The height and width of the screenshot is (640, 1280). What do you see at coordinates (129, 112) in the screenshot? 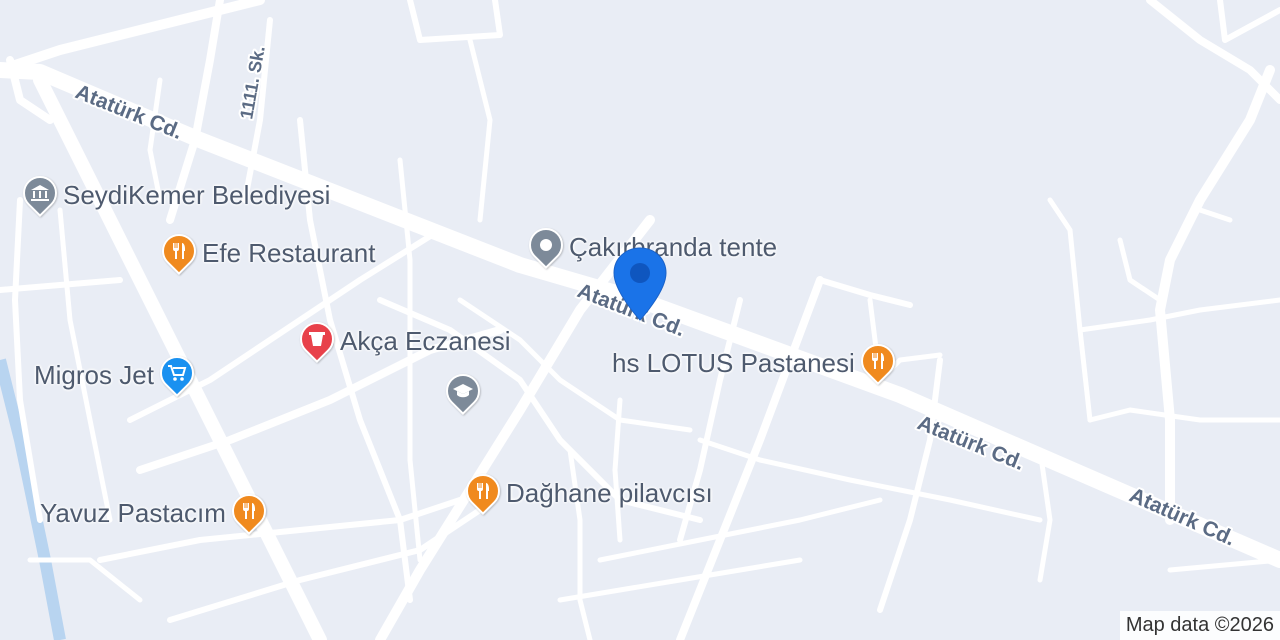
I see `road-label-ataturk-1: Atatürk Cd.` at bounding box center [129, 112].